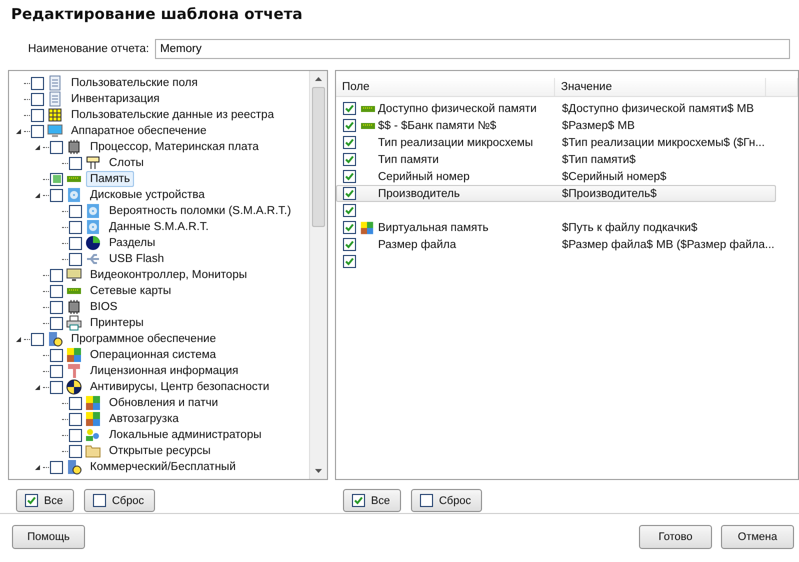 This screenshot has width=799, height=562. What do you see at coordinates (174, 147) in the screenshot?
I see `tree-item: Процессор, Материнская плата` at bounding box center [174, 147].